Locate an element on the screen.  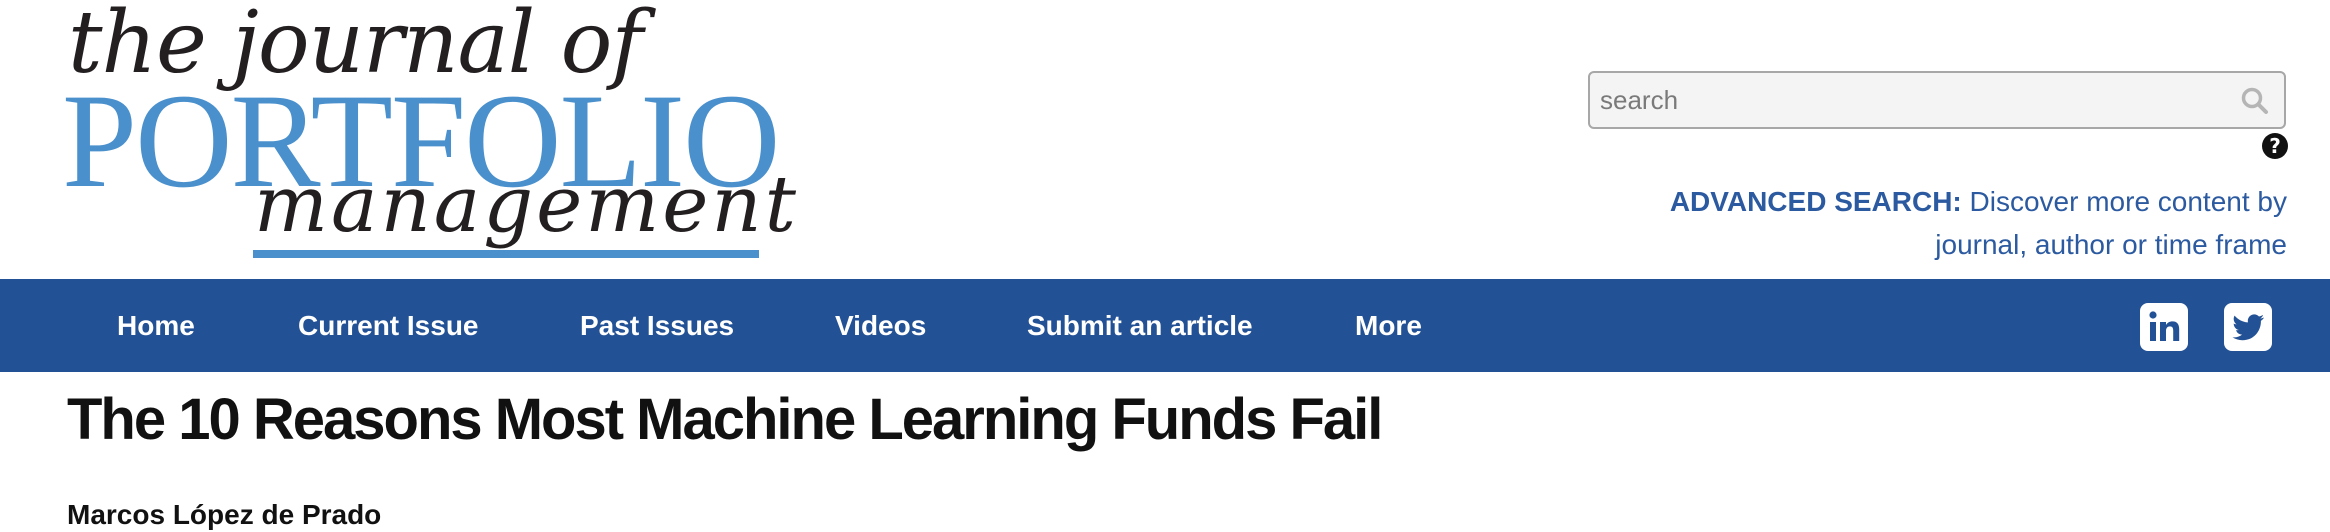
question-circle-icon: ? is located at coordinates (2275, 146).